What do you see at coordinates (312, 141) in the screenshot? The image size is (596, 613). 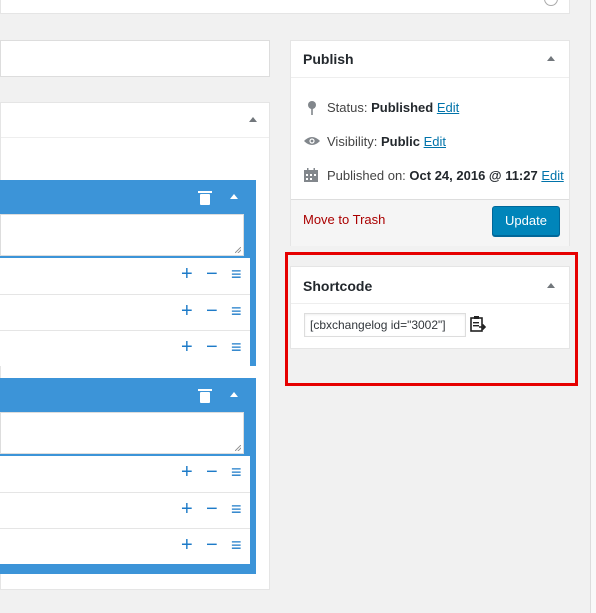 I see `eye-icon` at bounding box center [312, 141].